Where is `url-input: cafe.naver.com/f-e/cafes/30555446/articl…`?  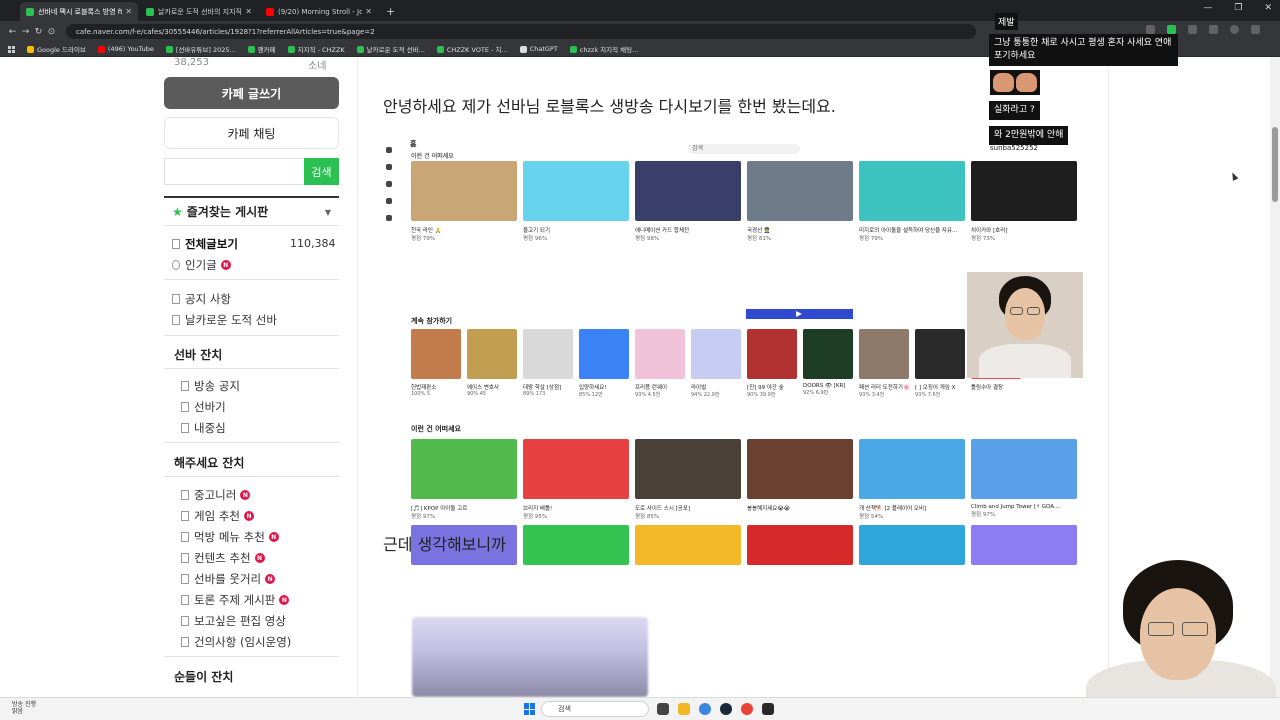 url-input: cafe.naver.com/f-e/cafes/30555446/articl… is located at coordinates (521, 31).